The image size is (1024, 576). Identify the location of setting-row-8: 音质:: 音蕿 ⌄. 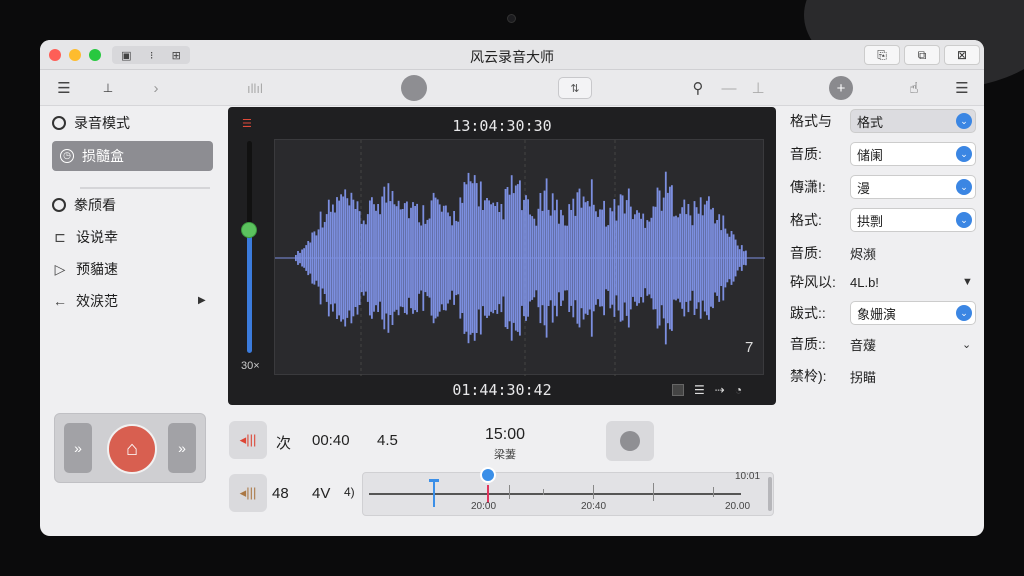
(883, 344).